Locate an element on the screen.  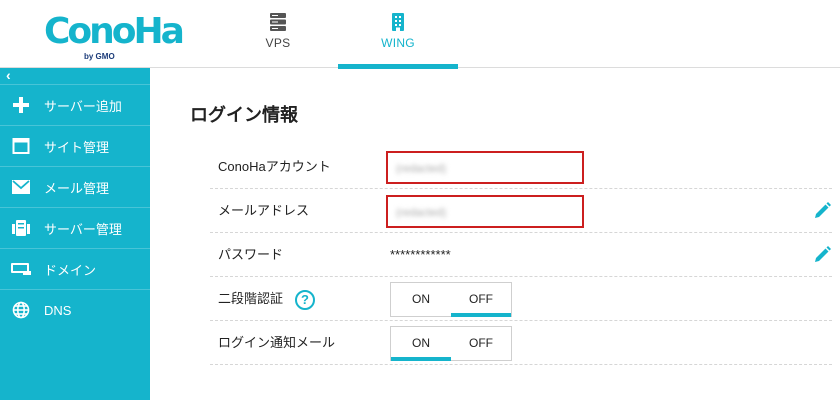
tab-vps: VPS is located at coordinates (278, 34).